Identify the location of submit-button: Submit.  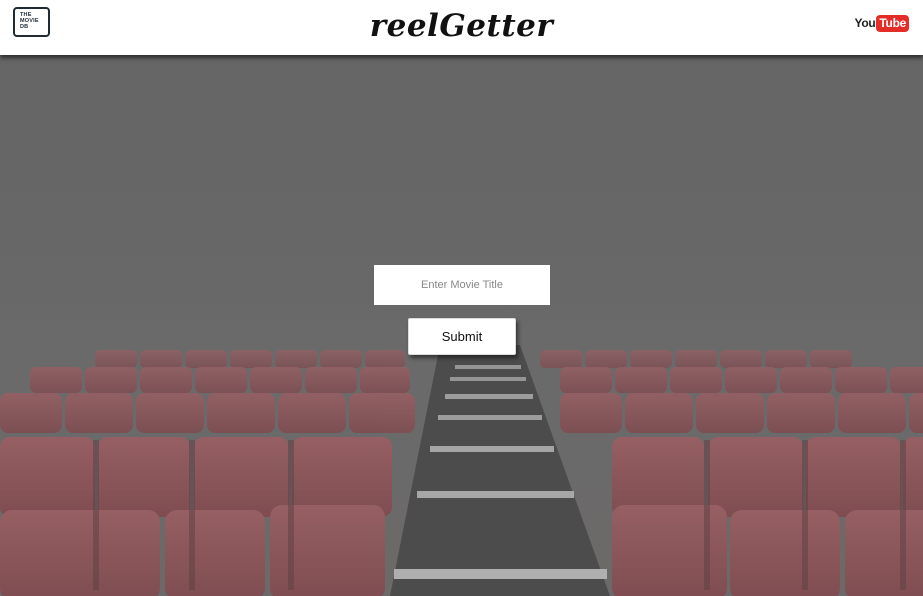
(462, 336).